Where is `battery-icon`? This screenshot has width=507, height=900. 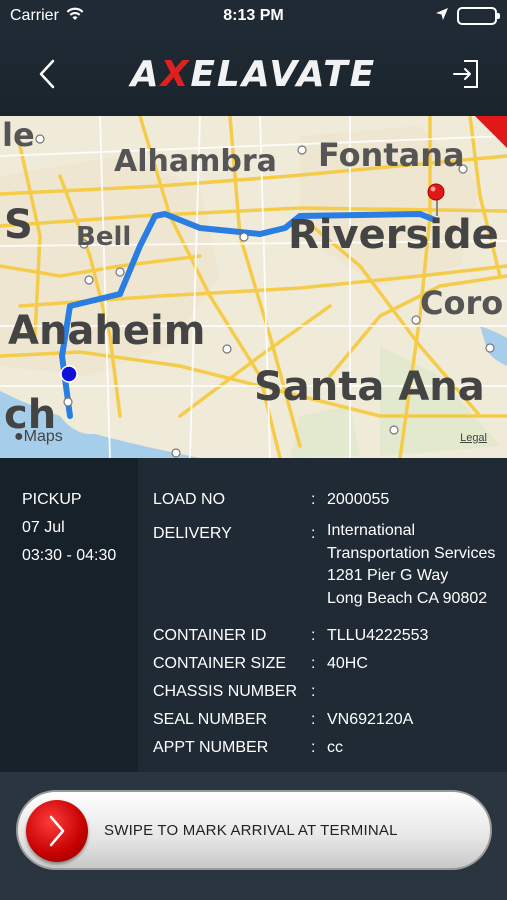 battery-icon is located at coordinates (478, 16).